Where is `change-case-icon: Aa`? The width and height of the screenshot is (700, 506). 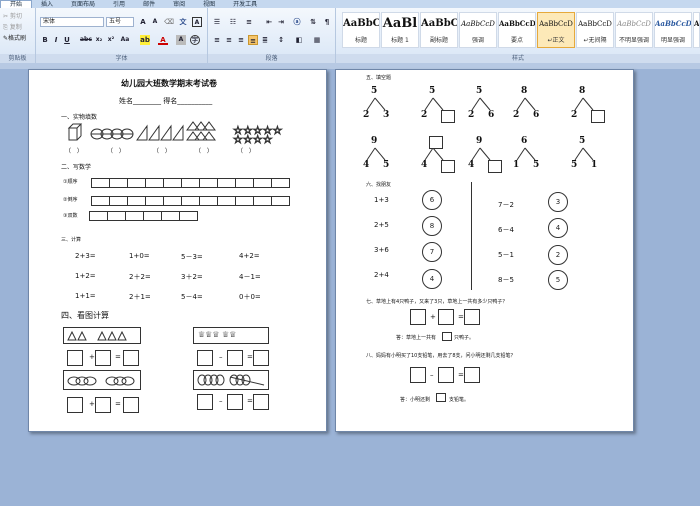
change-case-icon: Aa is located at coordinates (125, 40).